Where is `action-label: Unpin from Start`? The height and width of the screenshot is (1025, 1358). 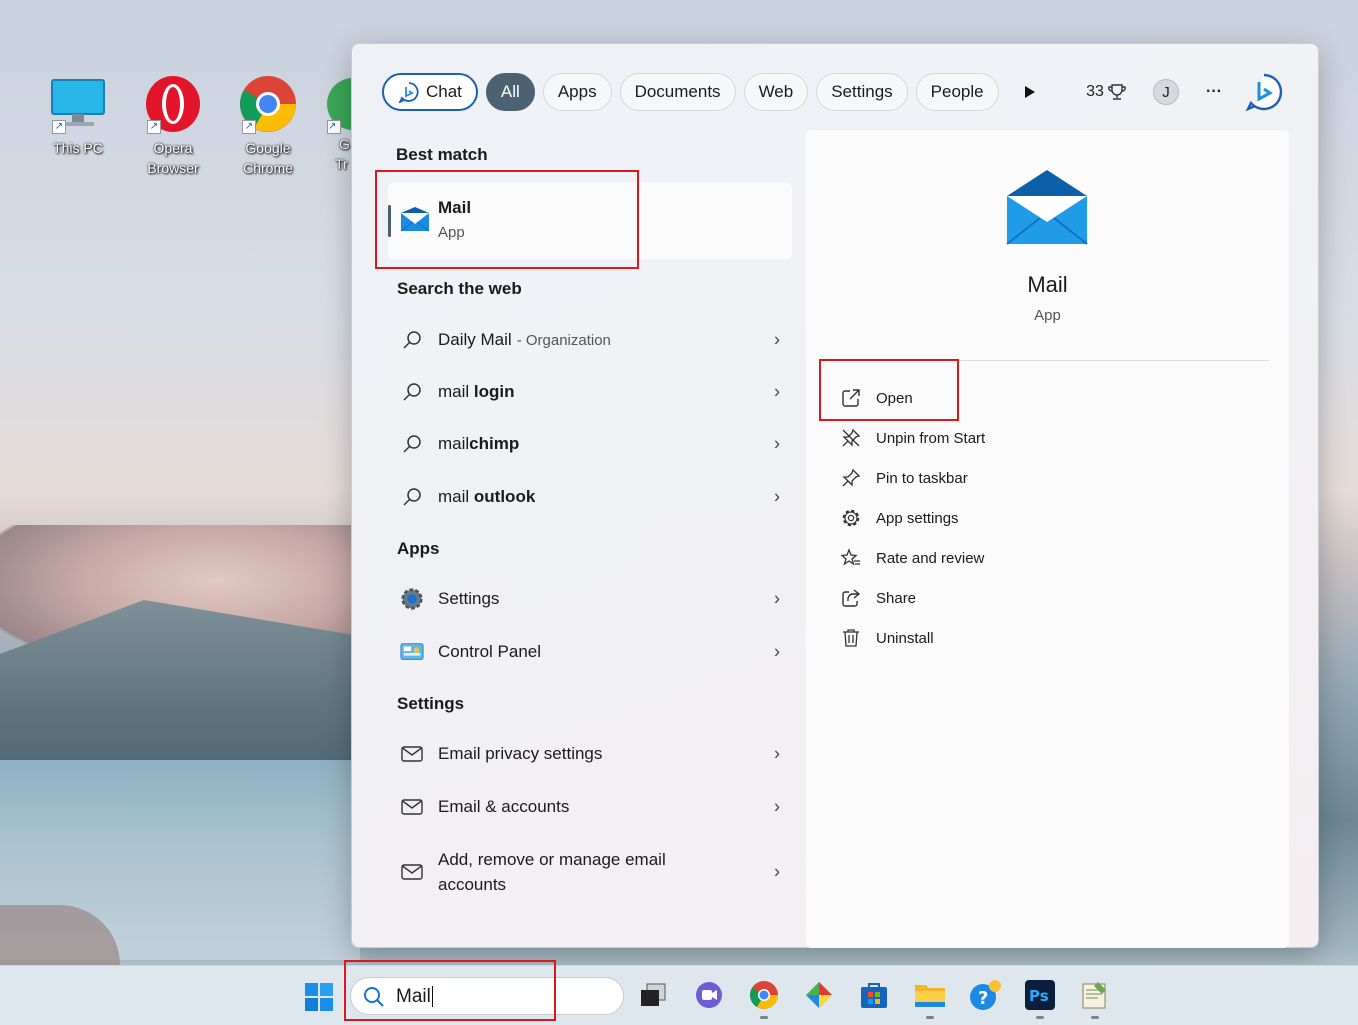 action-label: Unpin from Start is located at coordinates (931, 438).